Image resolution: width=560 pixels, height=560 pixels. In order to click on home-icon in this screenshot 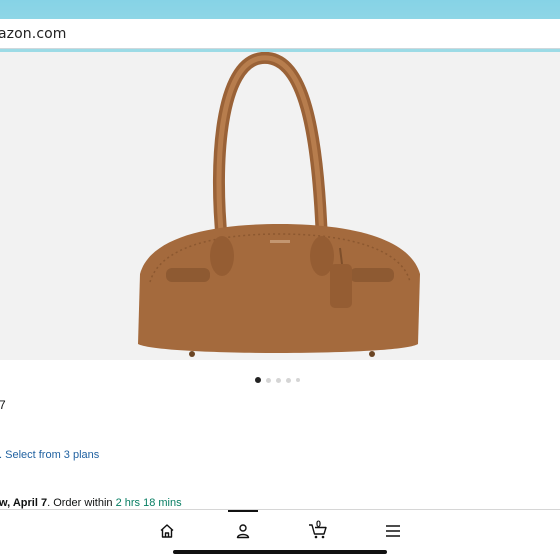, I will do `click(167, 531)`.